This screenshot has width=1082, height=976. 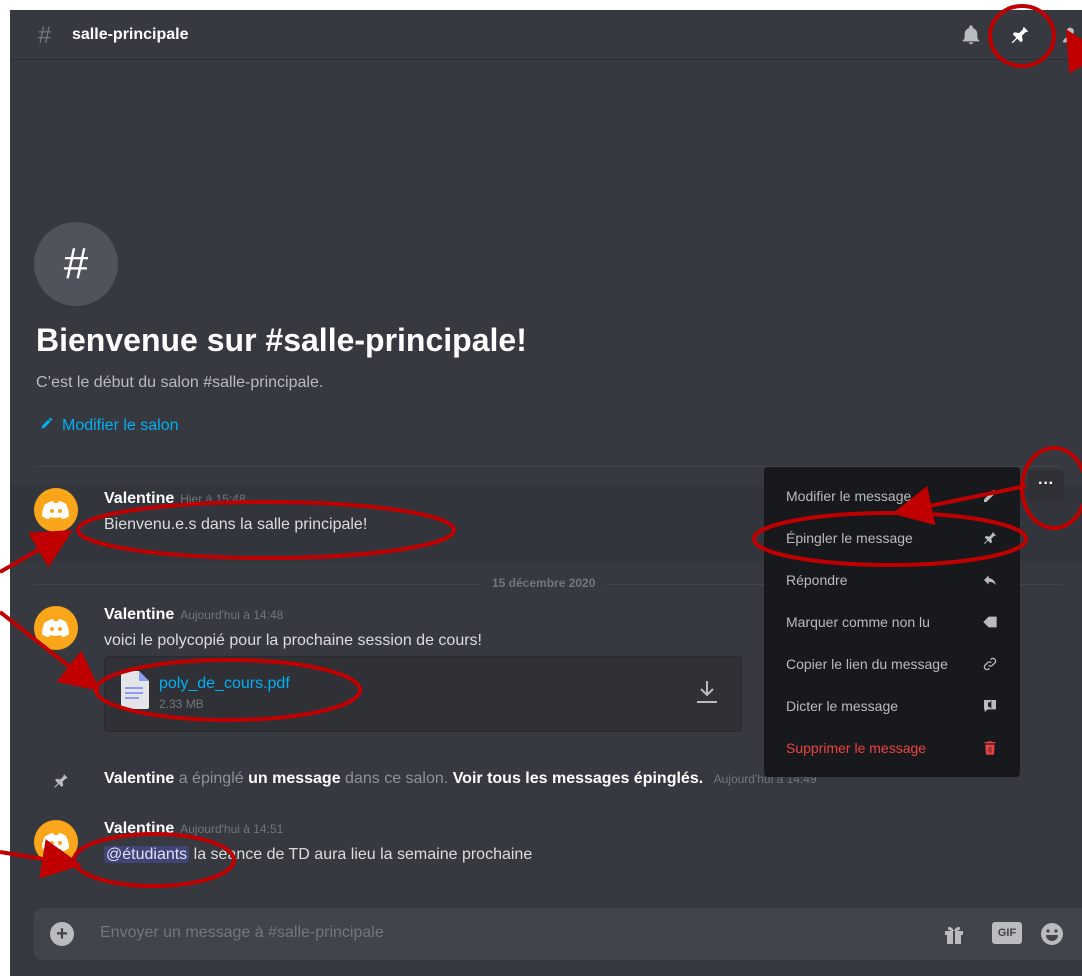 I want to click on menu-item-mark-unread: Marquer comme non lu, so click(x=892, y=622).